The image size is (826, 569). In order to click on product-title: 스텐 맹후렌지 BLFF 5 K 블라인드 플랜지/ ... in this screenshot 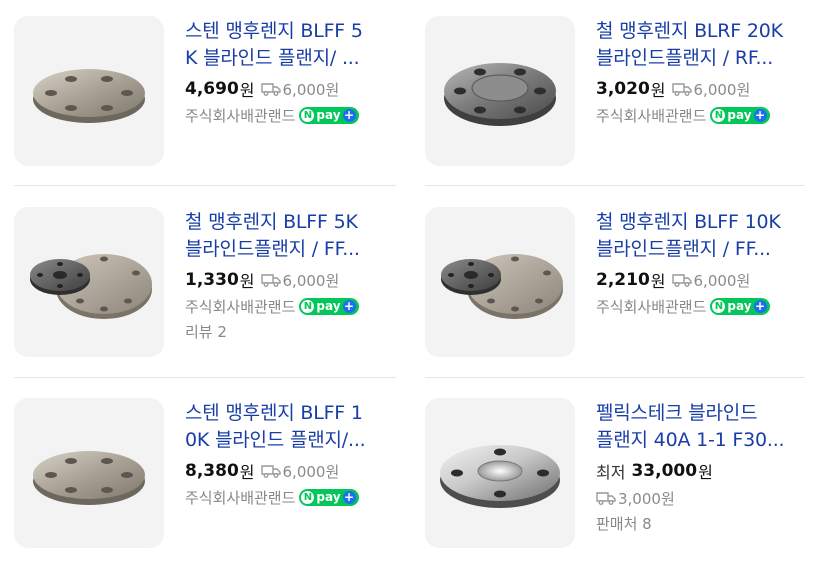, I will do `click(292, 45)`.